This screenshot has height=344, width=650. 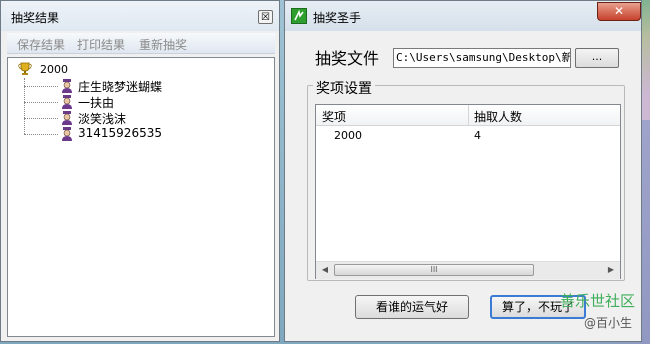 I want to click on column-divider, so click(x=468, y=115).